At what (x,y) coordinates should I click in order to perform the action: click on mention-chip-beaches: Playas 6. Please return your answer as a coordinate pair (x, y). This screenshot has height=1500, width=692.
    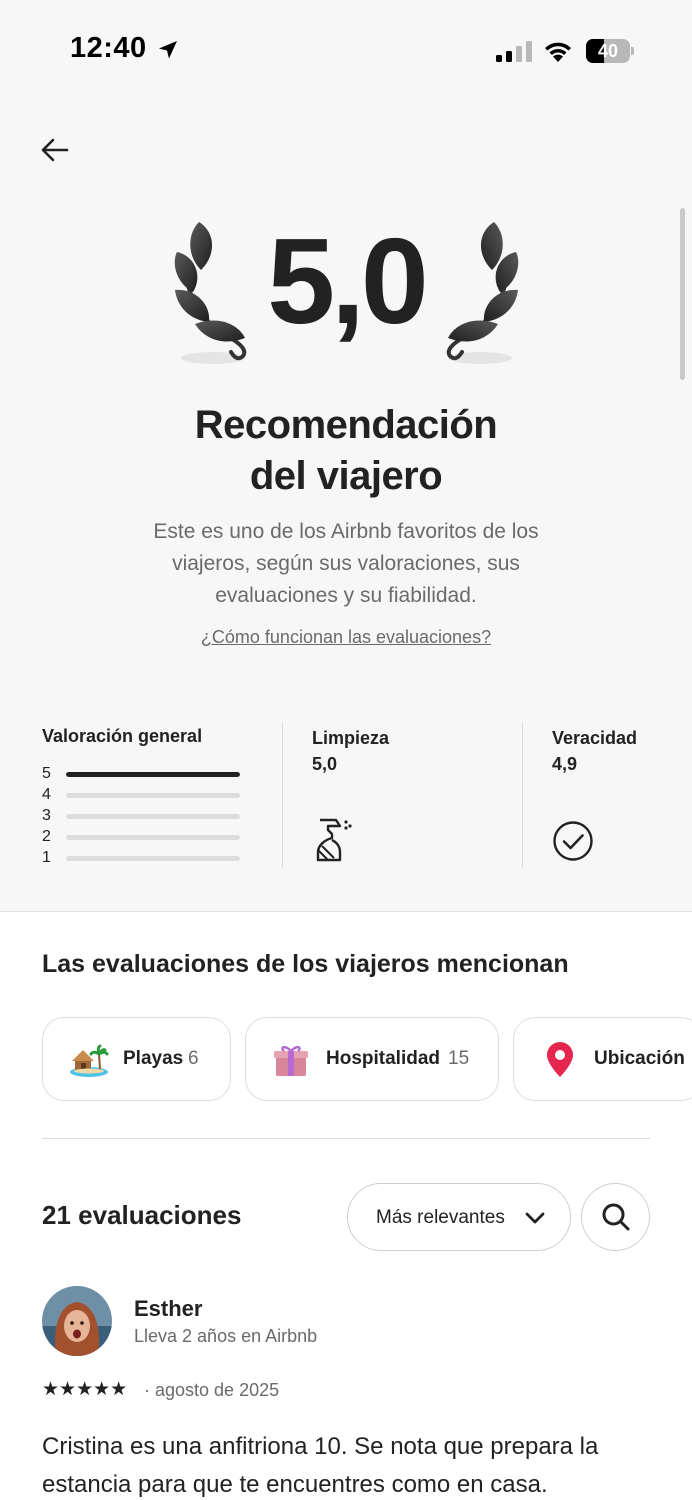
    Looking at the image, I should click on (136, 1059).